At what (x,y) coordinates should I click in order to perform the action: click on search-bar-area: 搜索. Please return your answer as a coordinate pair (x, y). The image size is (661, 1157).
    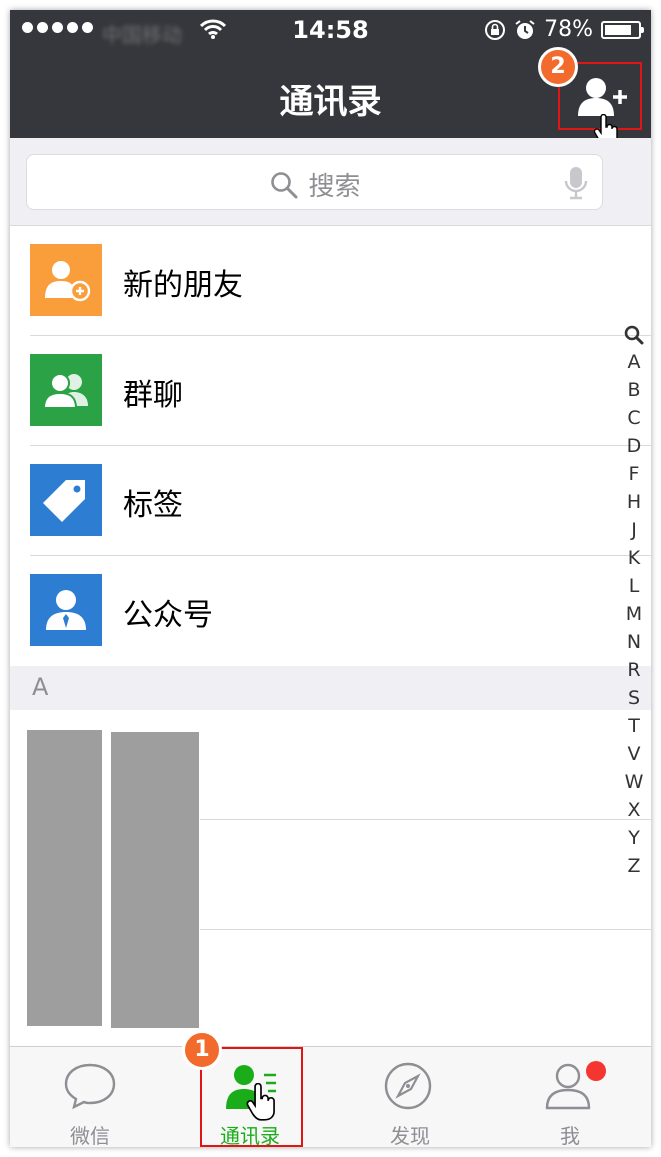
    Looking at the image, I should click on (330, 182).